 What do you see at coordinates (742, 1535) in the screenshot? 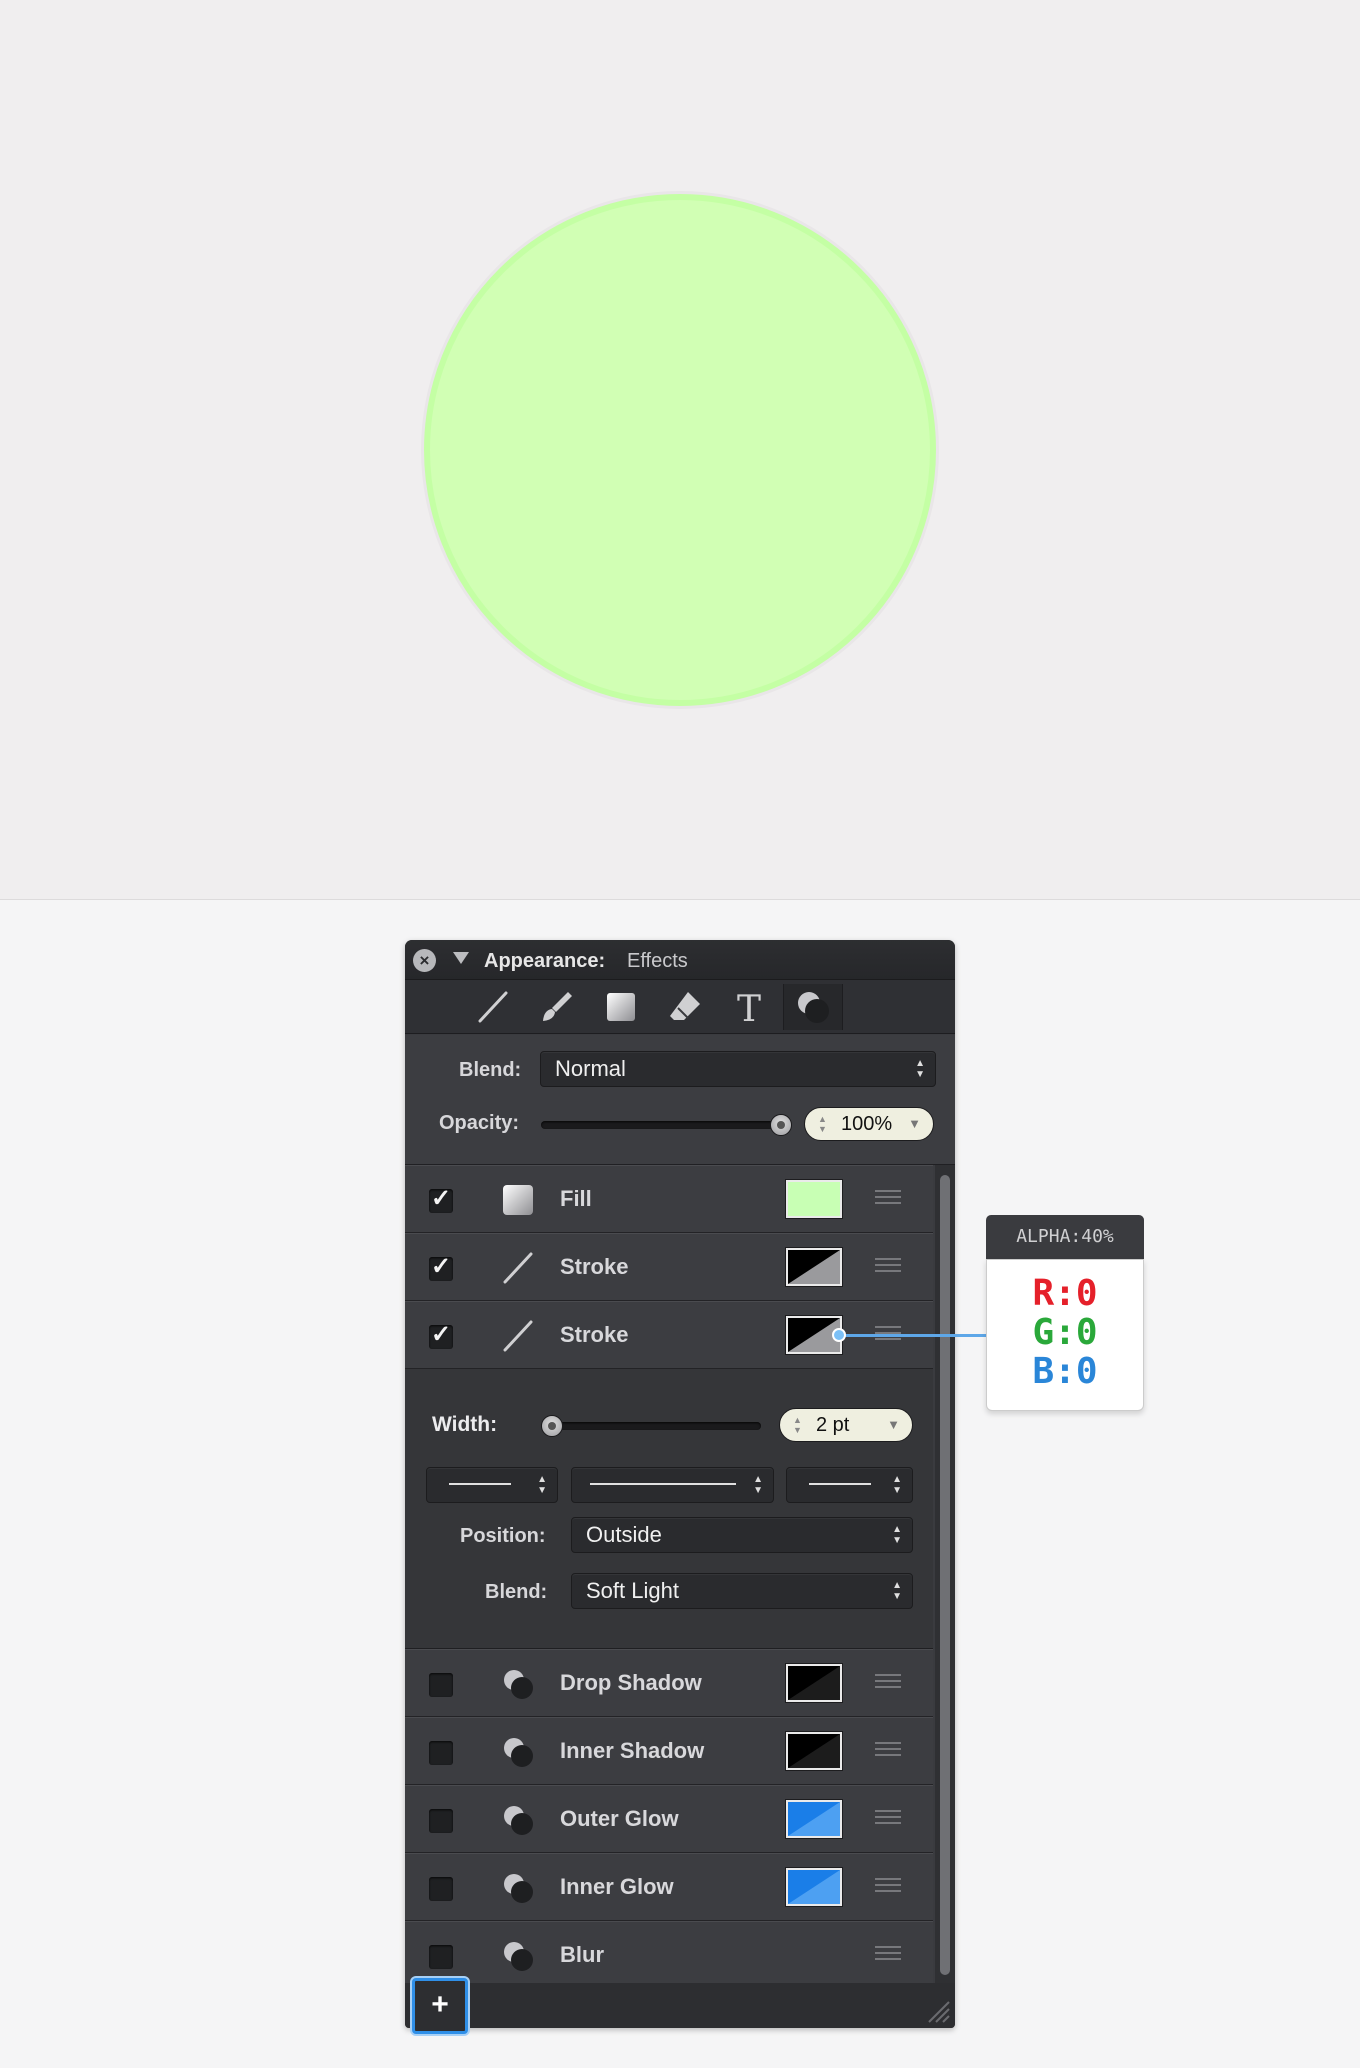
I see `position-select: Outside ▲ ▼` at bounding box center [742, 1535].